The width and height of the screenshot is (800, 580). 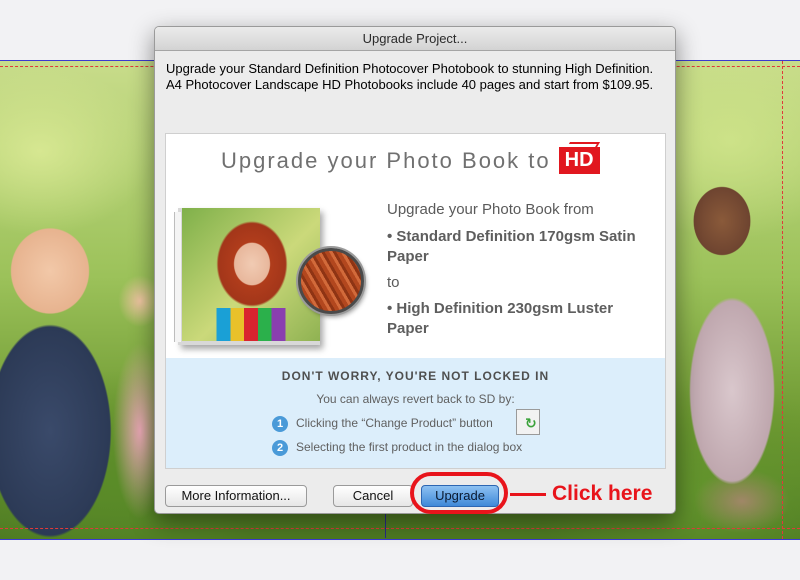 What do you see at coordinates (394, 423) in the screenshot?
I see `step-text-1: Clicking the “Change Product” button` at bounding box center [394, 423].